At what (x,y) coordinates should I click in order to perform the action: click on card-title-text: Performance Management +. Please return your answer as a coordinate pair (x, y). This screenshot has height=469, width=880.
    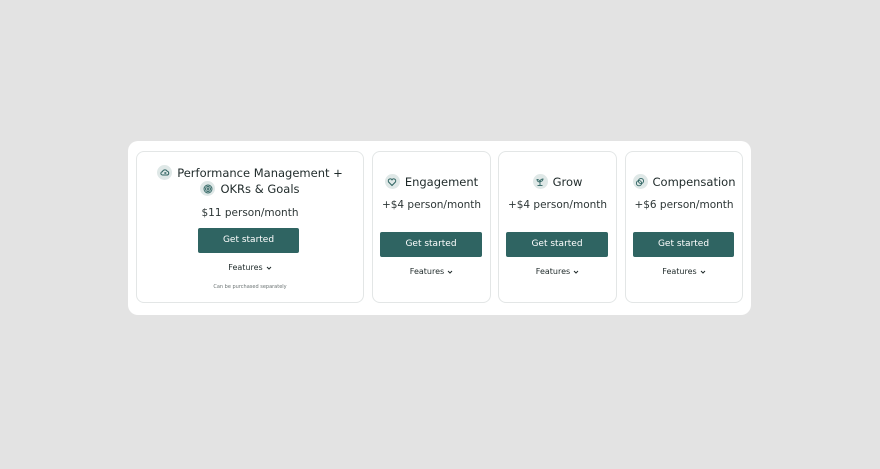
    Looking at the image, I should click on (260, 172).